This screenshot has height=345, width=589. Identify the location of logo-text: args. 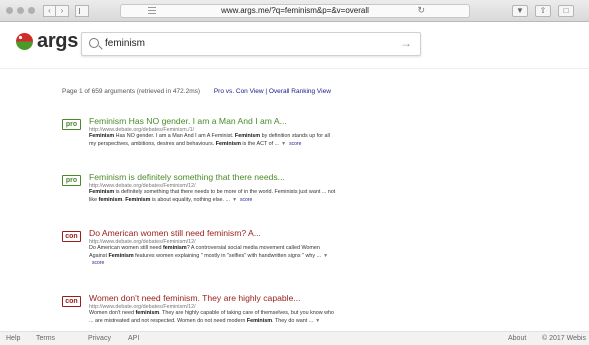
(58, 41).